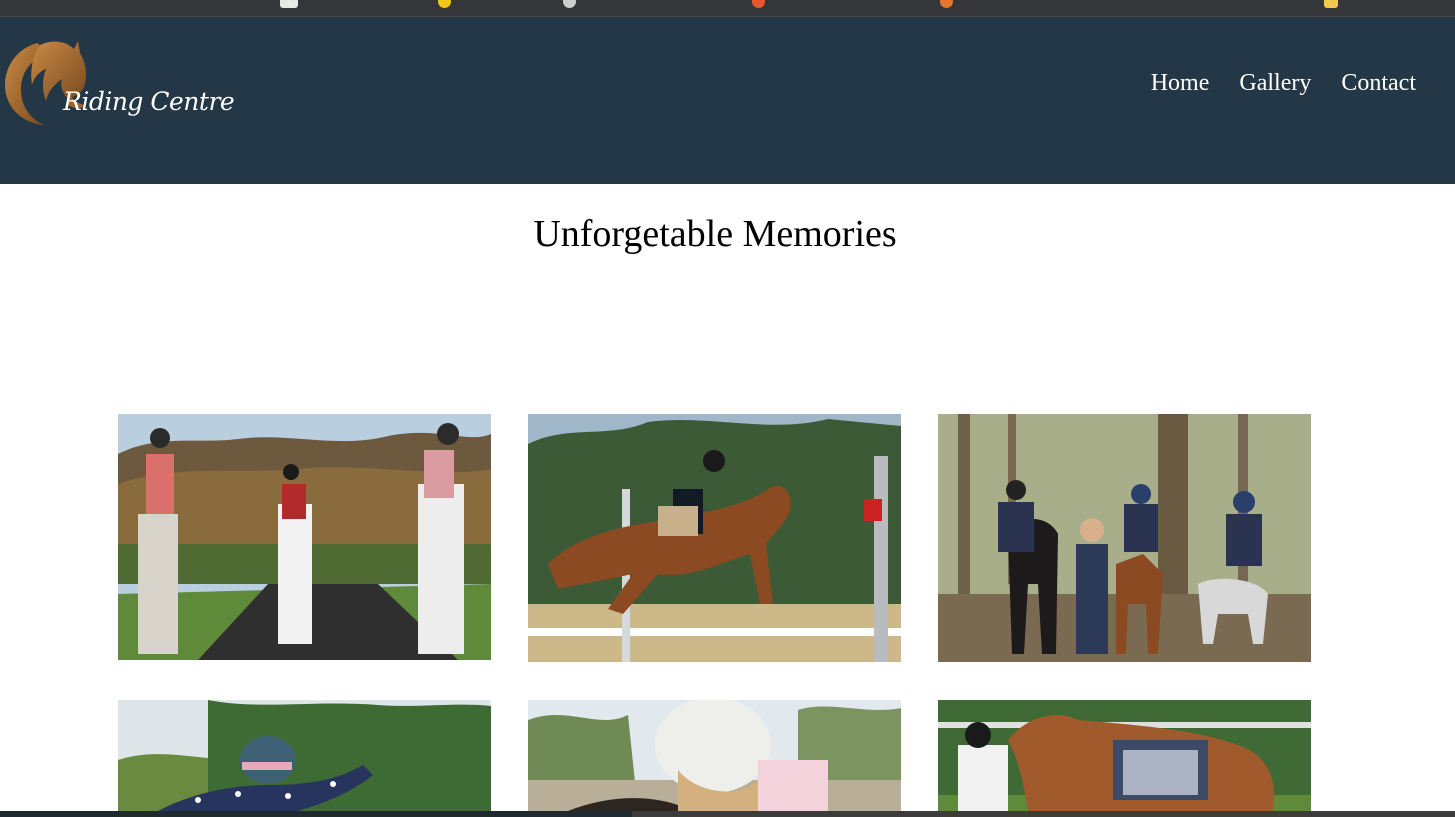  Describe the element at coordinates (1275, 83) in the screenshot. I see `nav-link-gallery: Gallery` at that location.